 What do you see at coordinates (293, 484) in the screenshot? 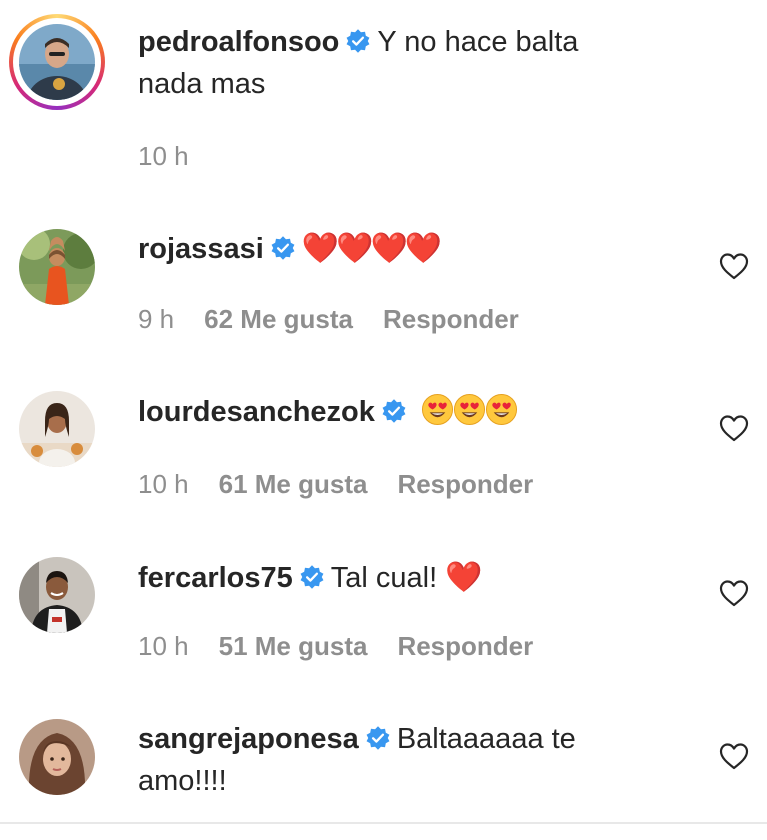
I see `likes-count: 61 Me gusta` at bounding box center [293, 484].